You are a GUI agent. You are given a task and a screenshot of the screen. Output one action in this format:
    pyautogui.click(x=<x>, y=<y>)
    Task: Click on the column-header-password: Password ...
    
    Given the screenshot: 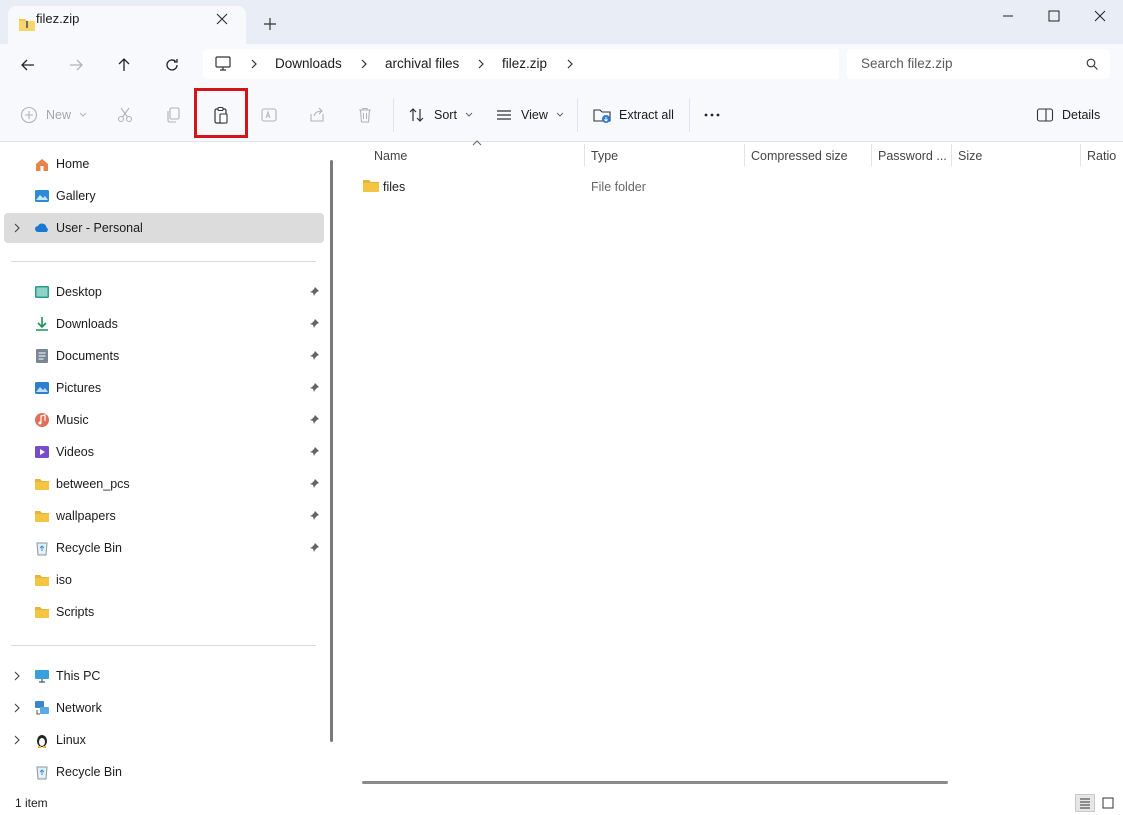 What is the action you would take?
    pyautogui.click(x=912, y=156)
    